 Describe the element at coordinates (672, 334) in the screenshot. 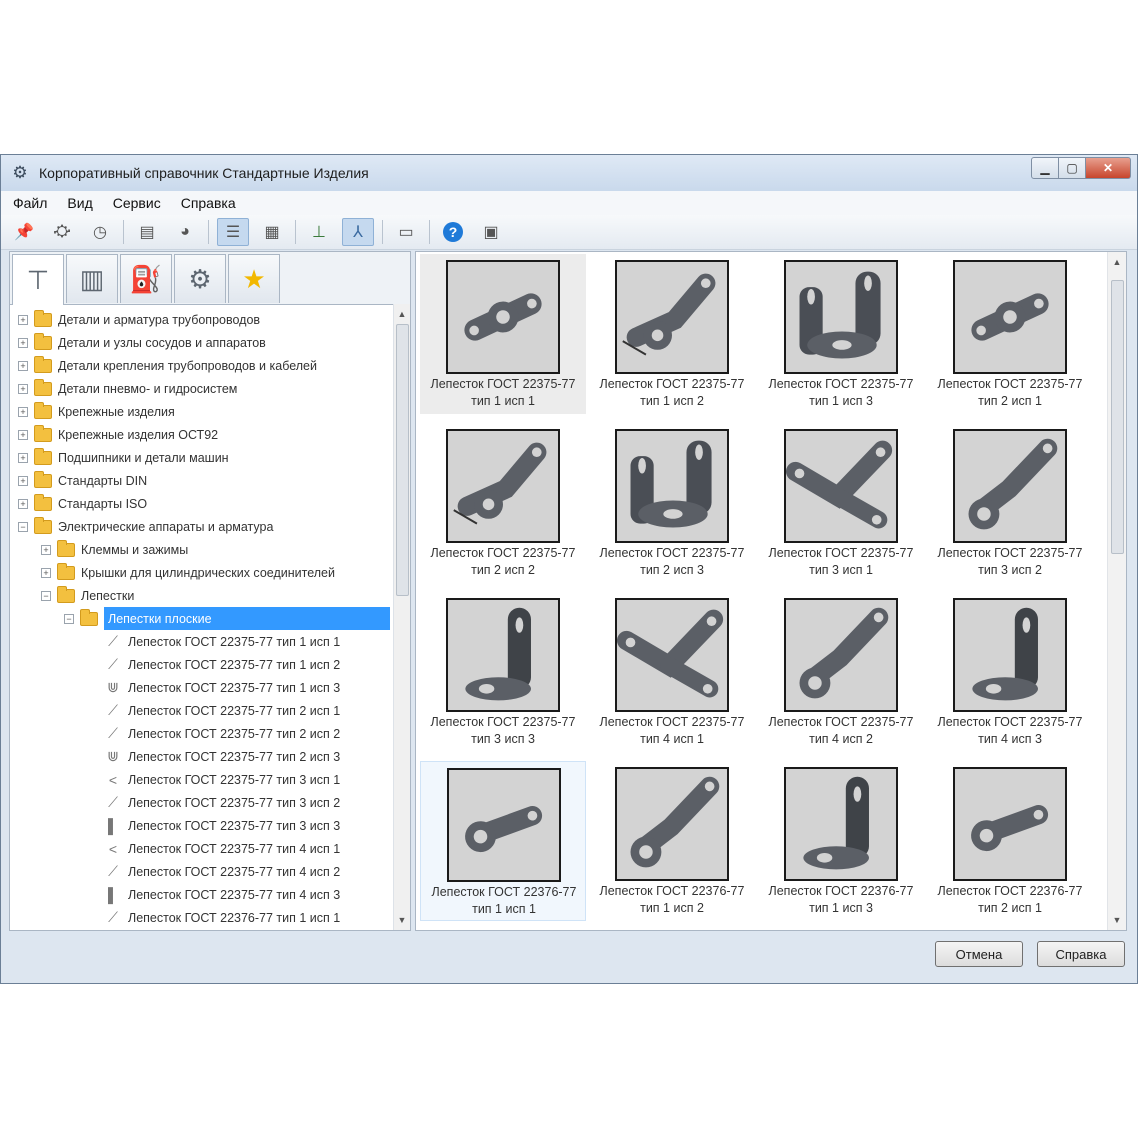

I see `part-thumbnail: Лепесток ГОСТ 22375-77 тип 1 исп 2` at that location.